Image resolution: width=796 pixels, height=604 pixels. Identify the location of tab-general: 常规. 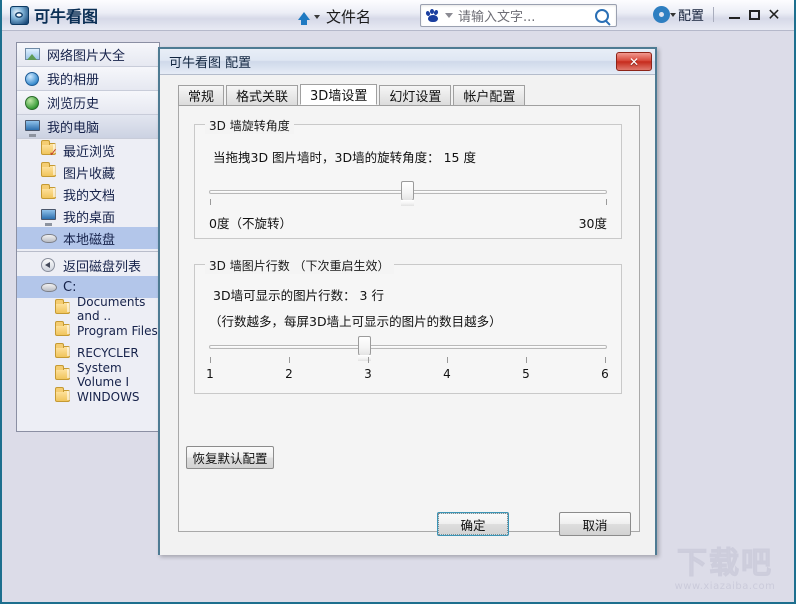
(201, 95).